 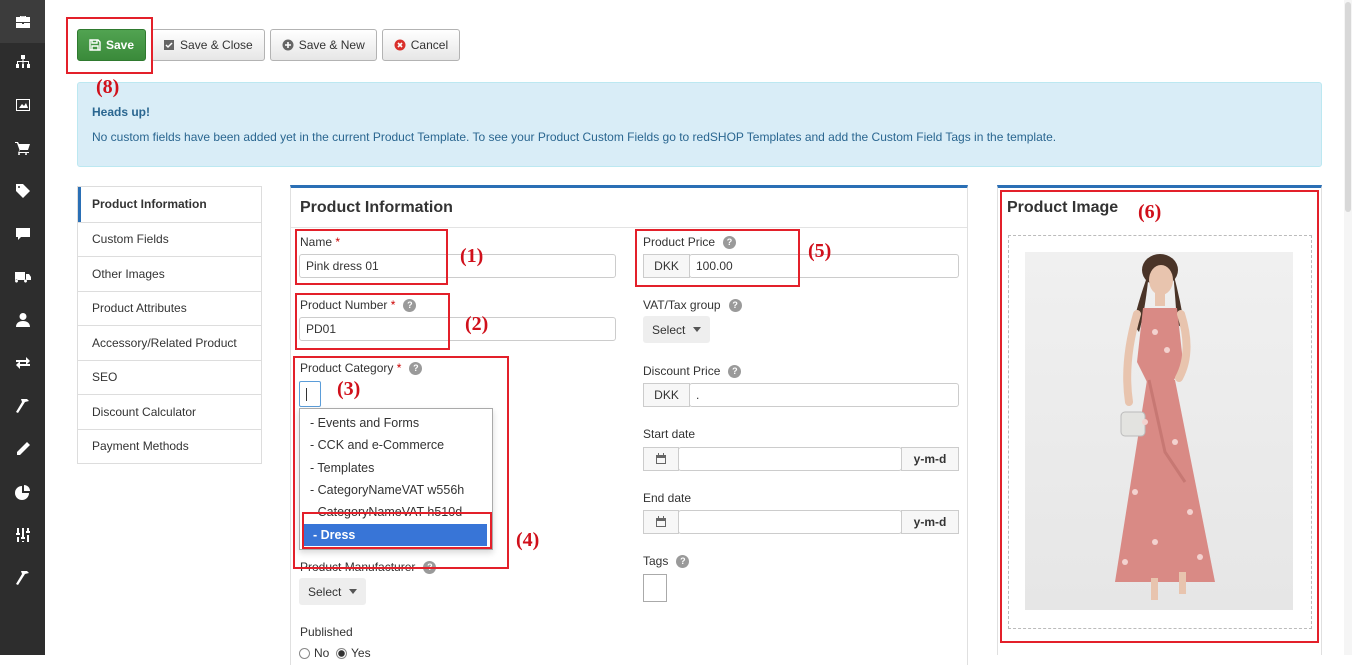 I want to click on tab-product-attributes: Product Attributes, so click(x=169, y=308).